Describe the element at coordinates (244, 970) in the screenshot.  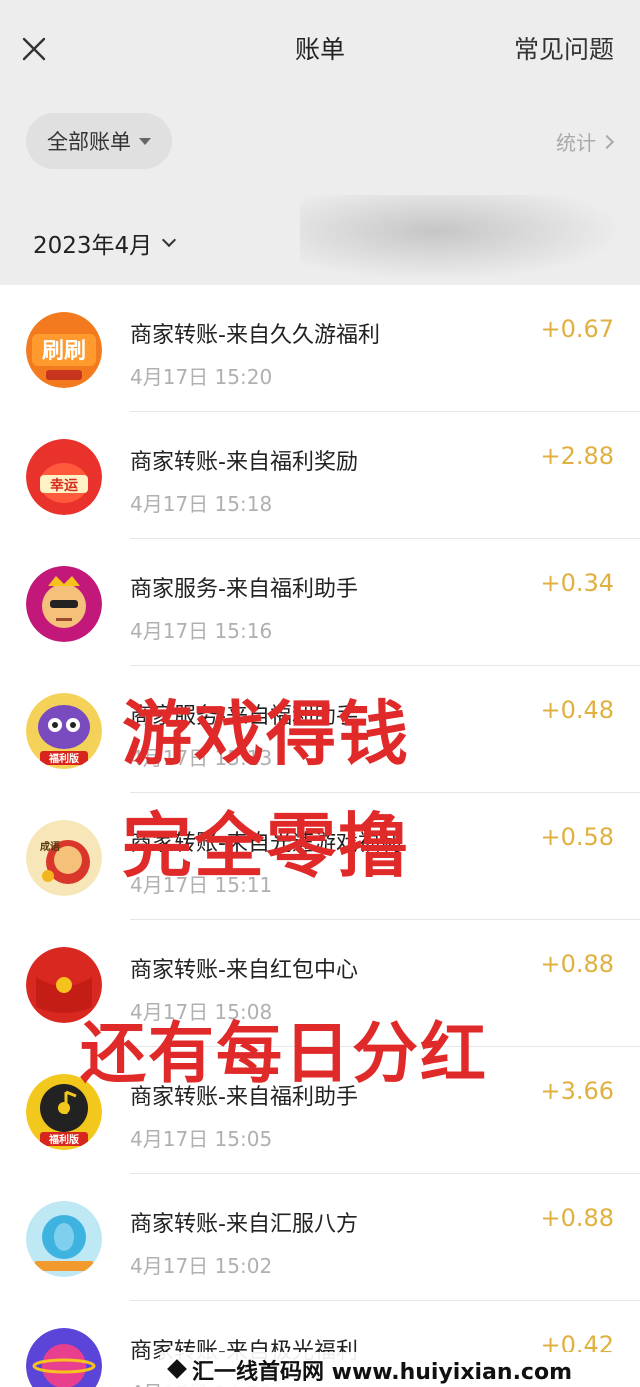
I see `transaction-title: 商家转账-来自红包中心` at that location.